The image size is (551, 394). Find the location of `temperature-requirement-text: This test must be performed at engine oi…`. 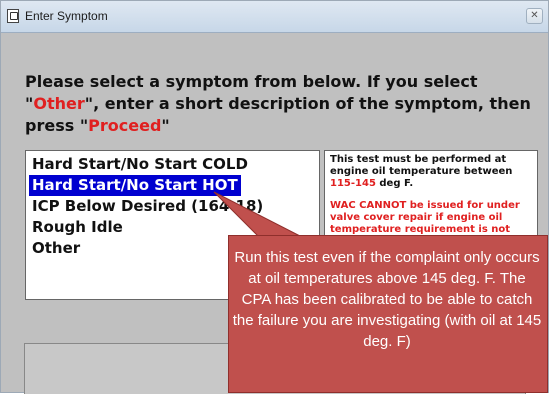

temperature-requirement-text: This test must be performed at engine oi… is located at coordinates (421, 171).